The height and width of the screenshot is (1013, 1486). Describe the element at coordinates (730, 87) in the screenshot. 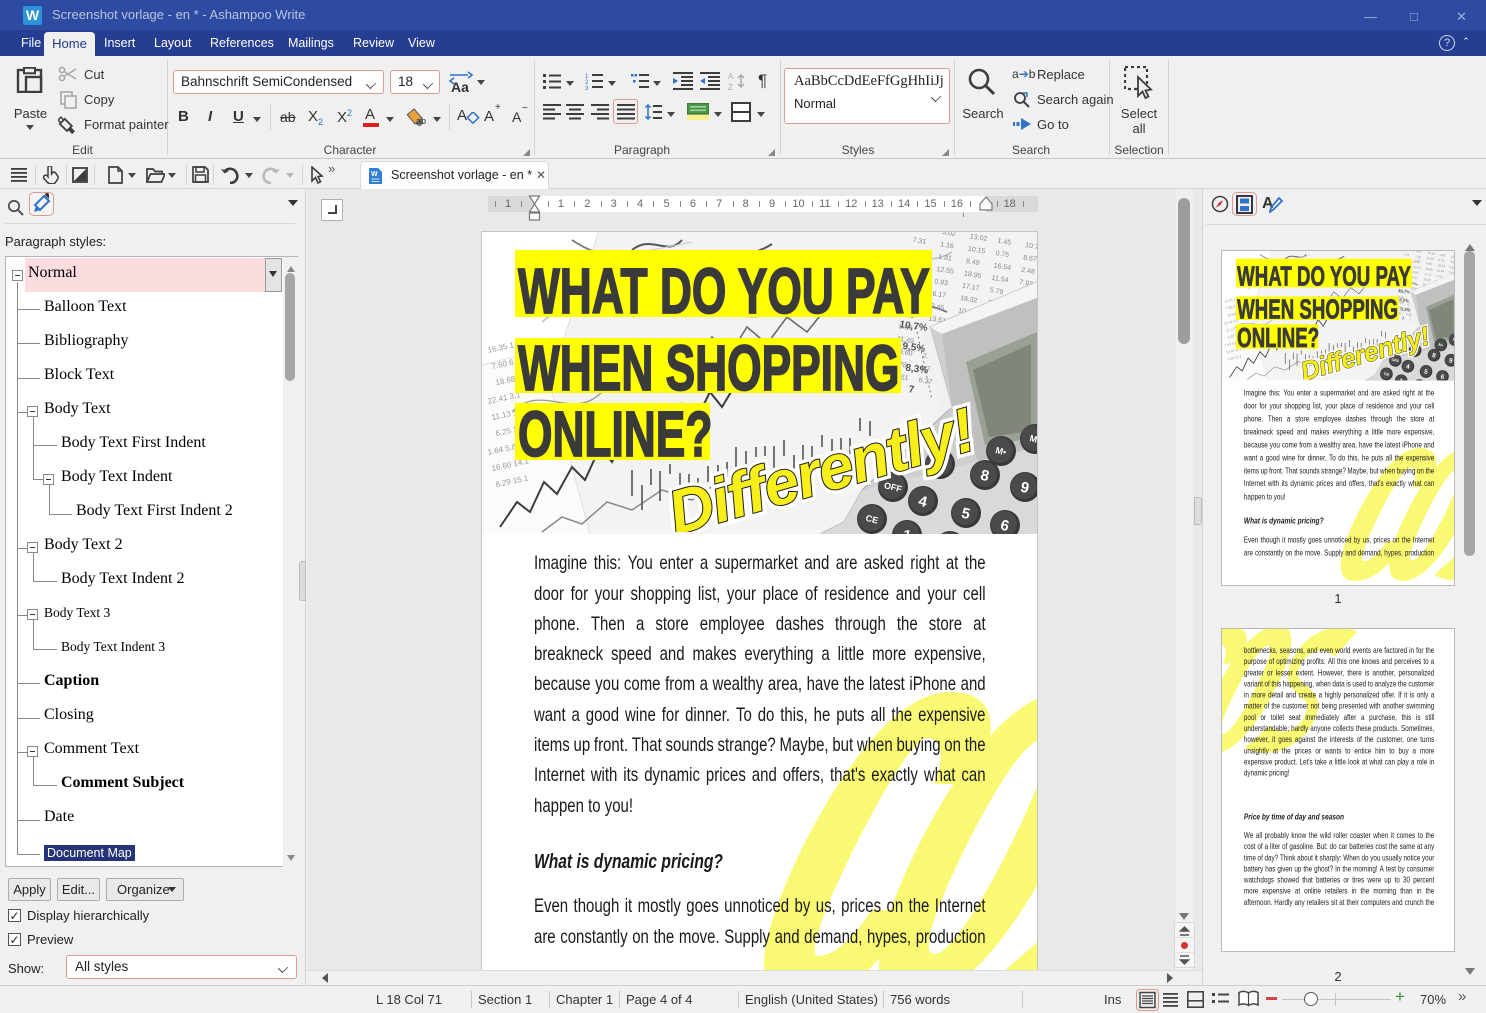

I see `svg-text: Z` at that location.